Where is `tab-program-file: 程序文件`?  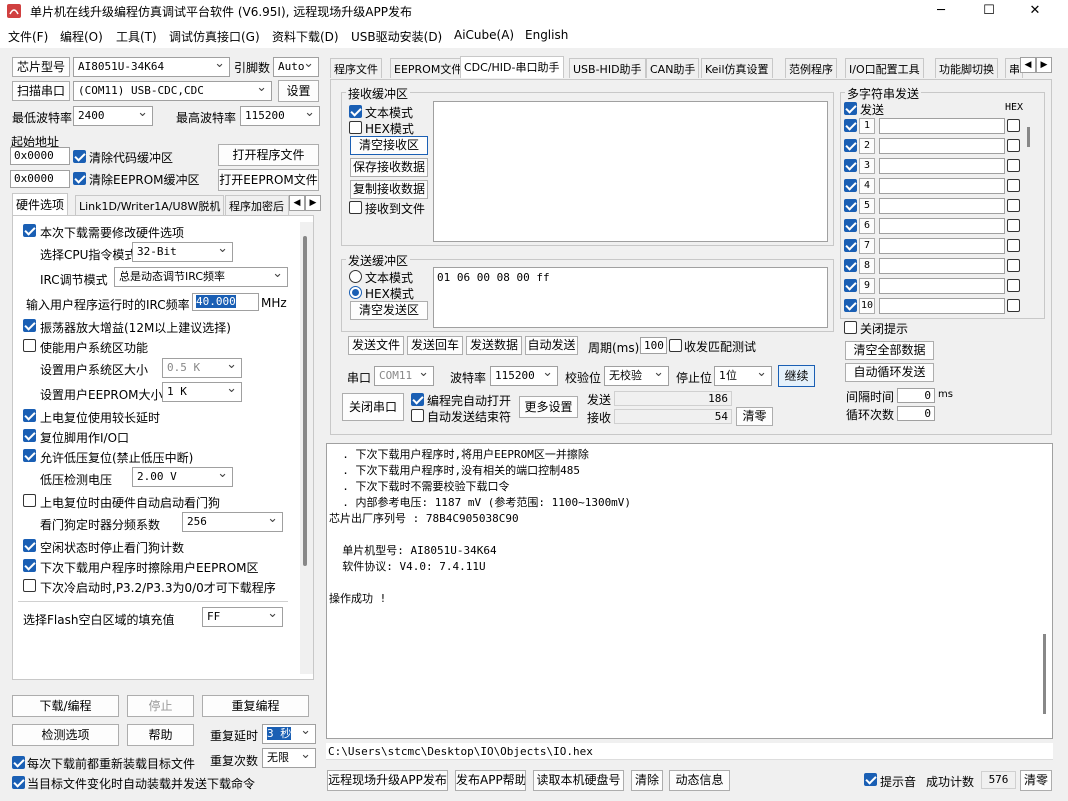
tab-program-file: 程序文件 is located at coordinates (356, 68).